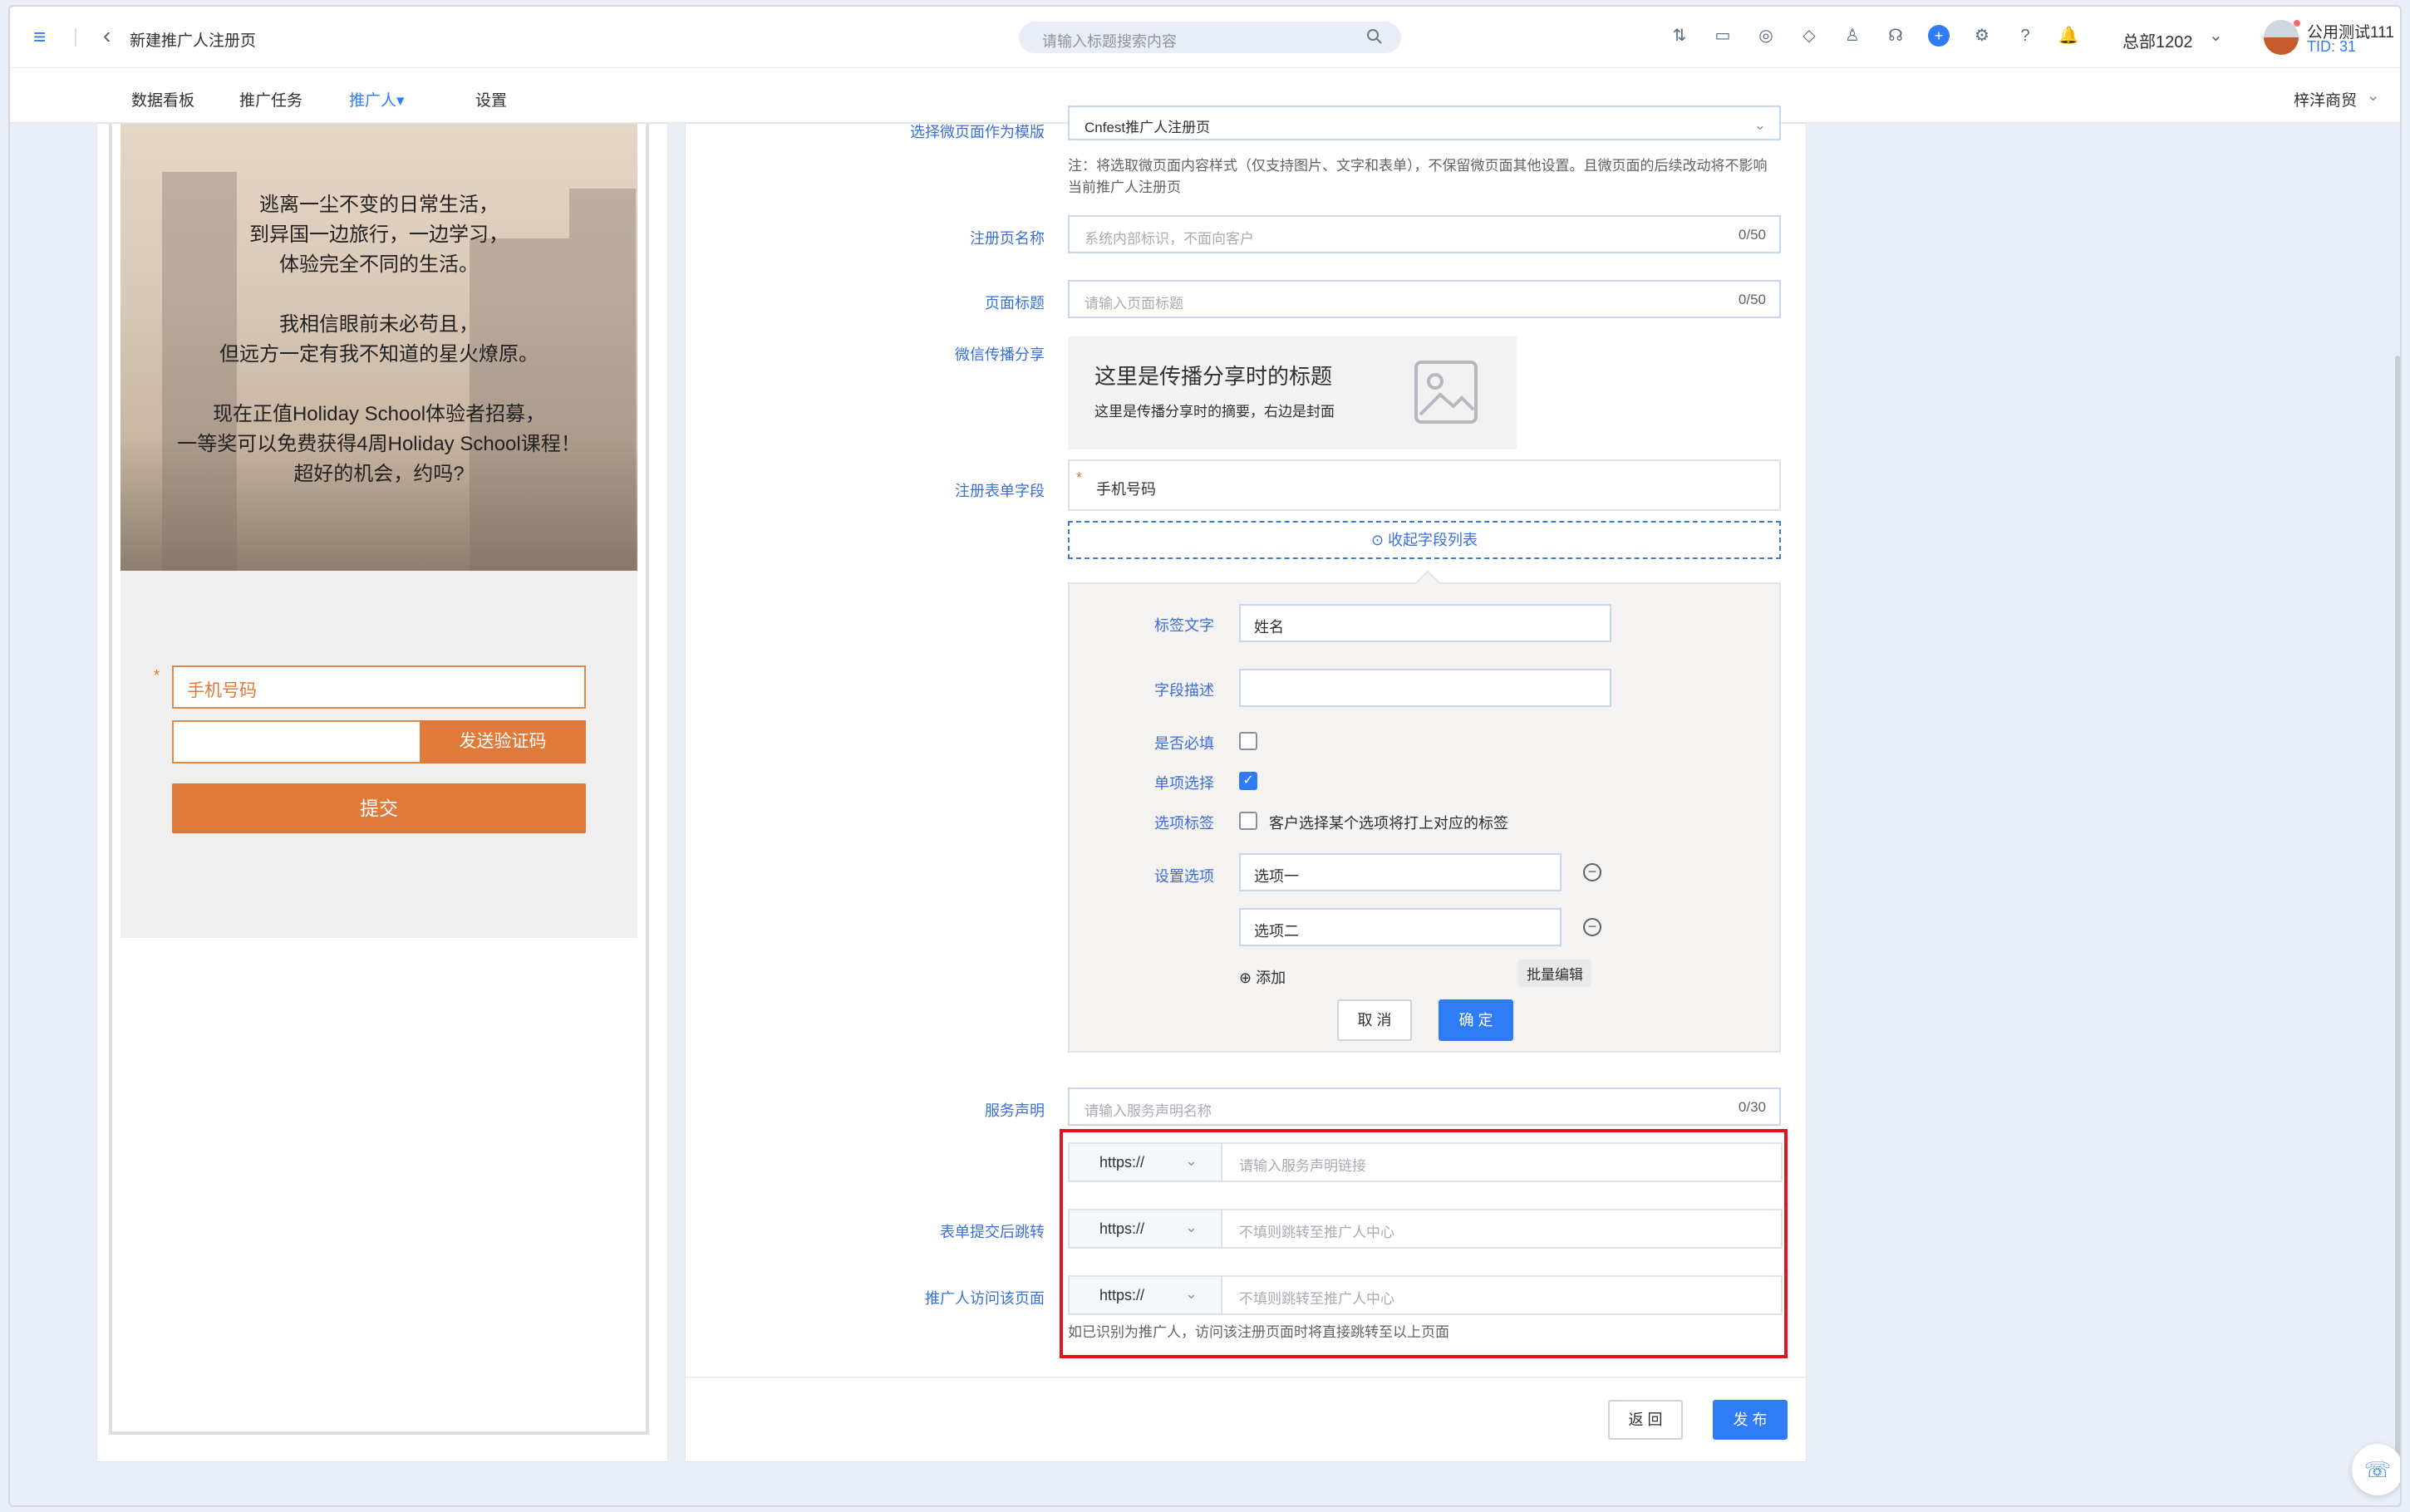 This screenshot has height=1512, width=2410. Describe the element at coordinates (1766, 36) in the screenshot. I see `compass-icon: ◎` at that location.